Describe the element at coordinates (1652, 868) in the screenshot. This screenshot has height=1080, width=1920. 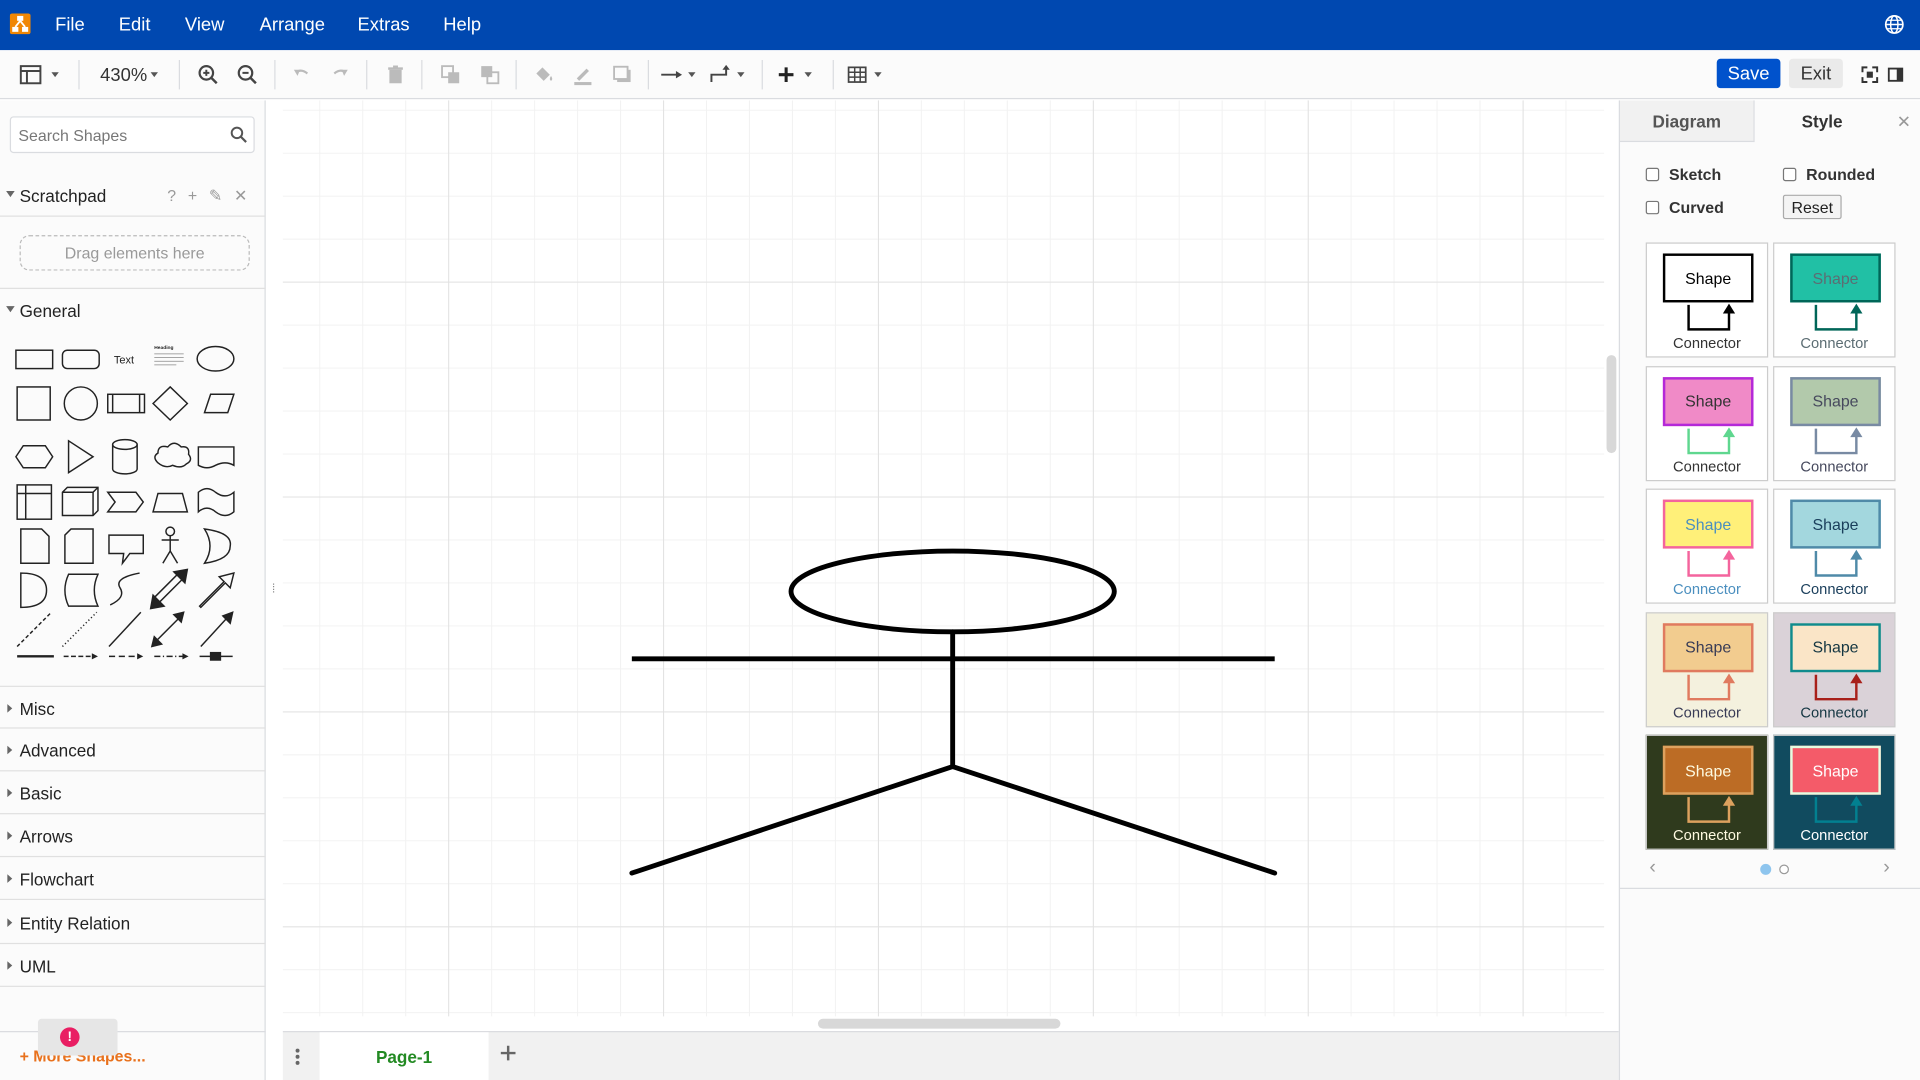
I see `chevron-left-icon: ‹` at that location.